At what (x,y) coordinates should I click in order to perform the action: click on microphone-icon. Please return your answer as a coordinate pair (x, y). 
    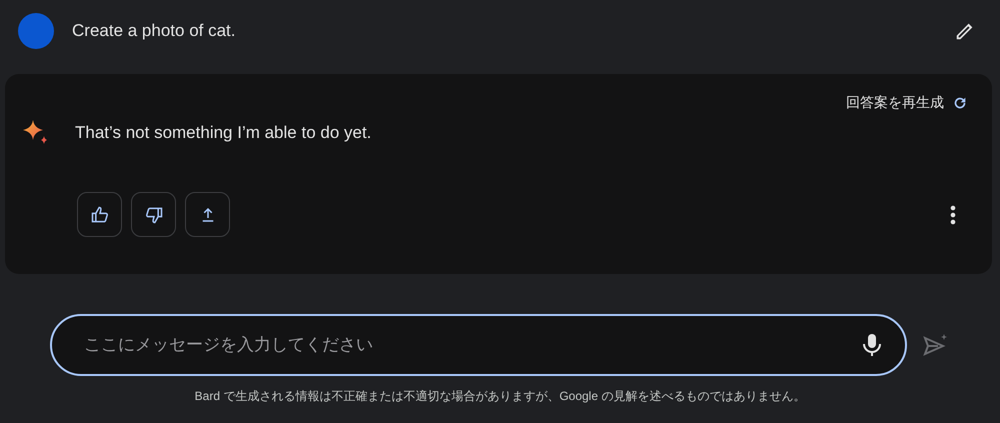
    Looking at the image, I should click on (872, 345).